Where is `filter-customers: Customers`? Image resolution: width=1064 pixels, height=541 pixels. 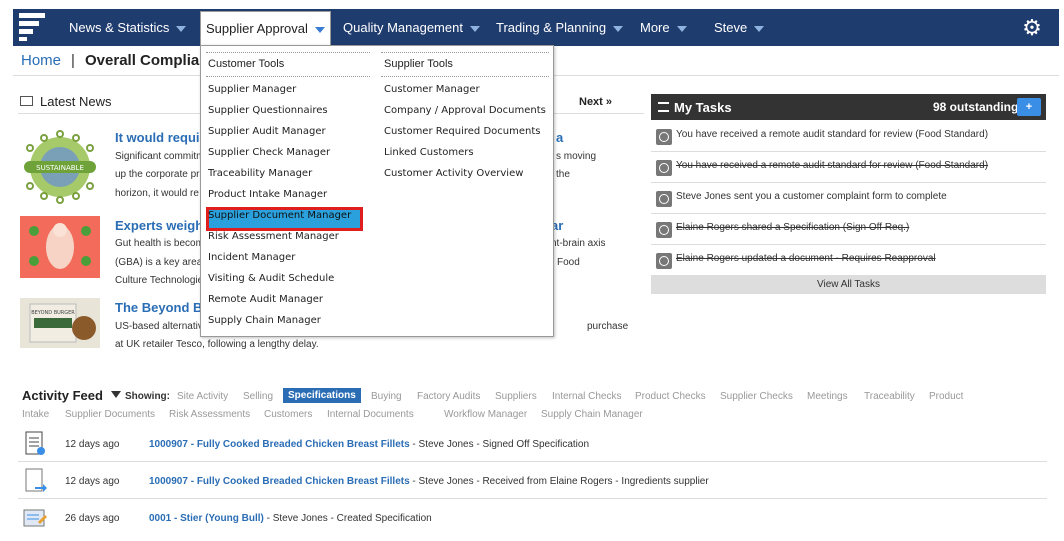 filter-customers: Customers is located at coordinates (288, 414).